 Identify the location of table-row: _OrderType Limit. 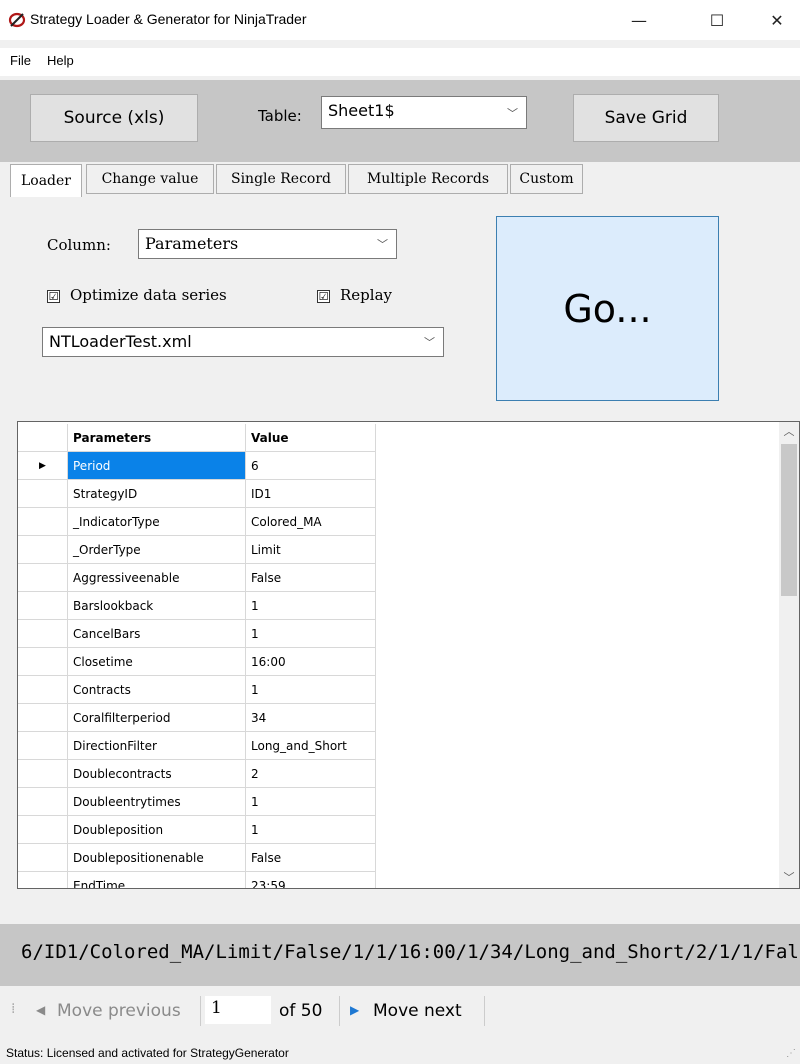
(198, 550).